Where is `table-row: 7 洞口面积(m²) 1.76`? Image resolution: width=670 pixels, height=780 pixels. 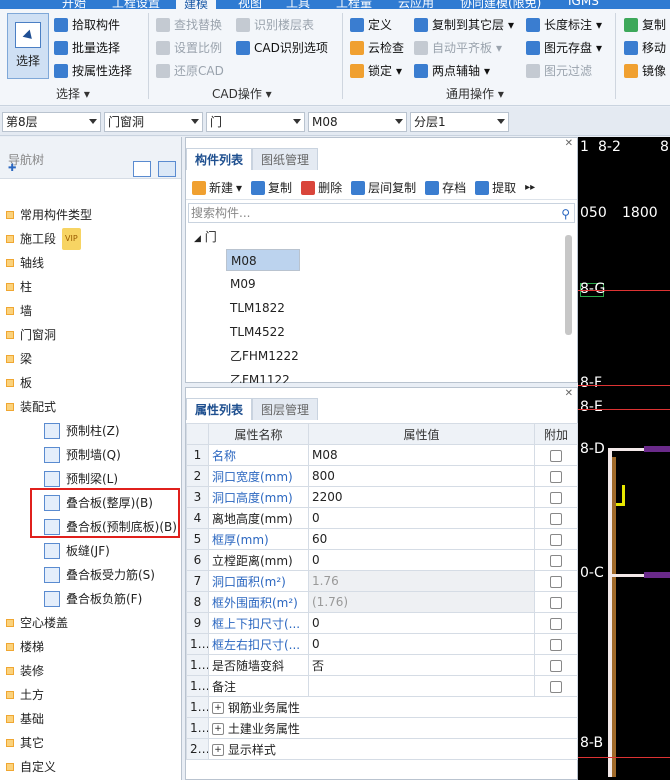 table-row: 7 洞口面积(m²) 1.76 is located at coordinates (382, 581).